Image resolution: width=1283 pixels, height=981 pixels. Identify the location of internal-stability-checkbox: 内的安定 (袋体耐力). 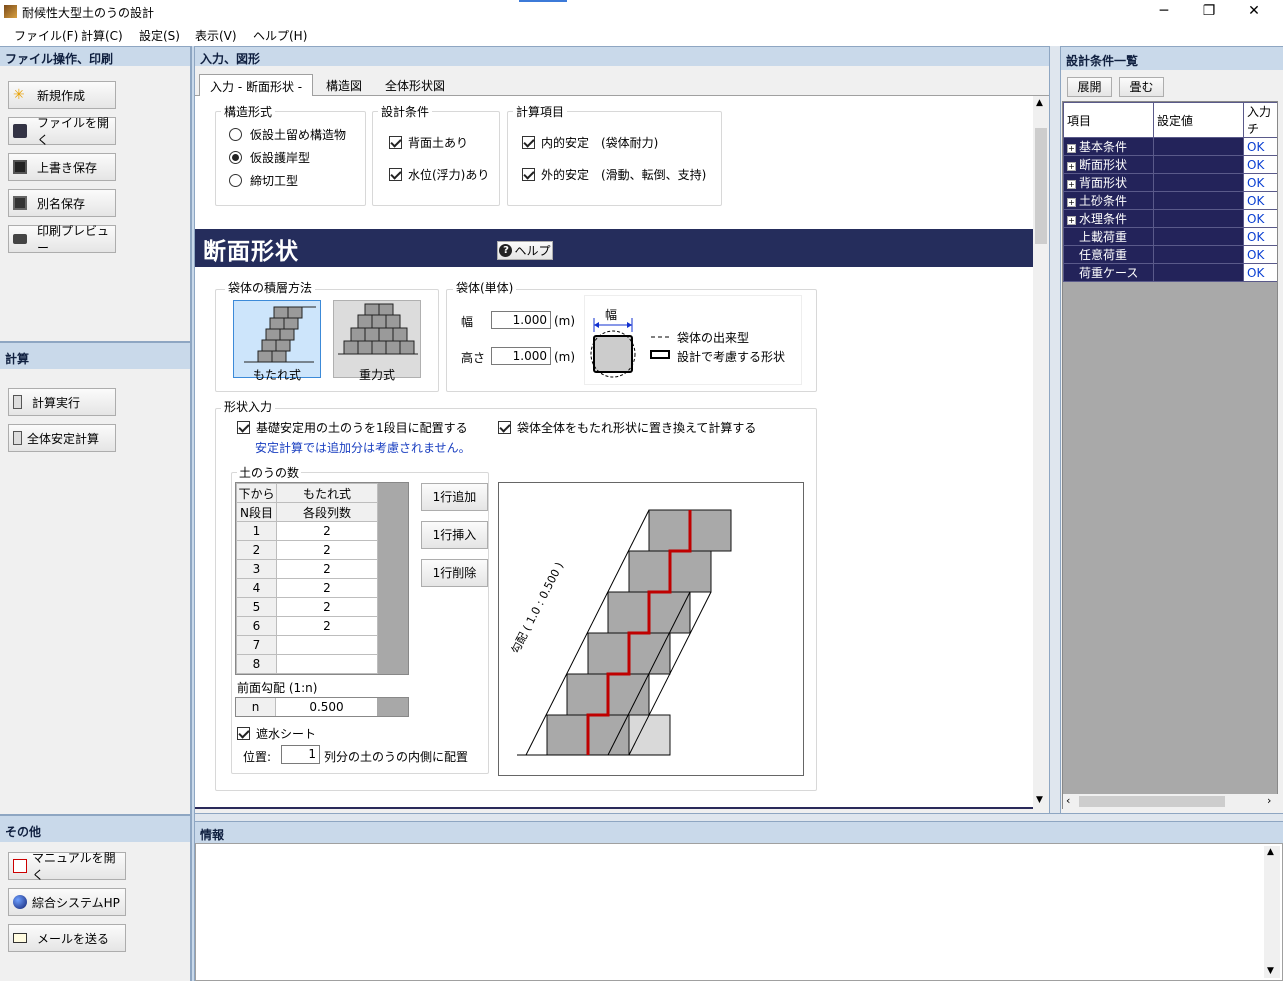
(590, 142).